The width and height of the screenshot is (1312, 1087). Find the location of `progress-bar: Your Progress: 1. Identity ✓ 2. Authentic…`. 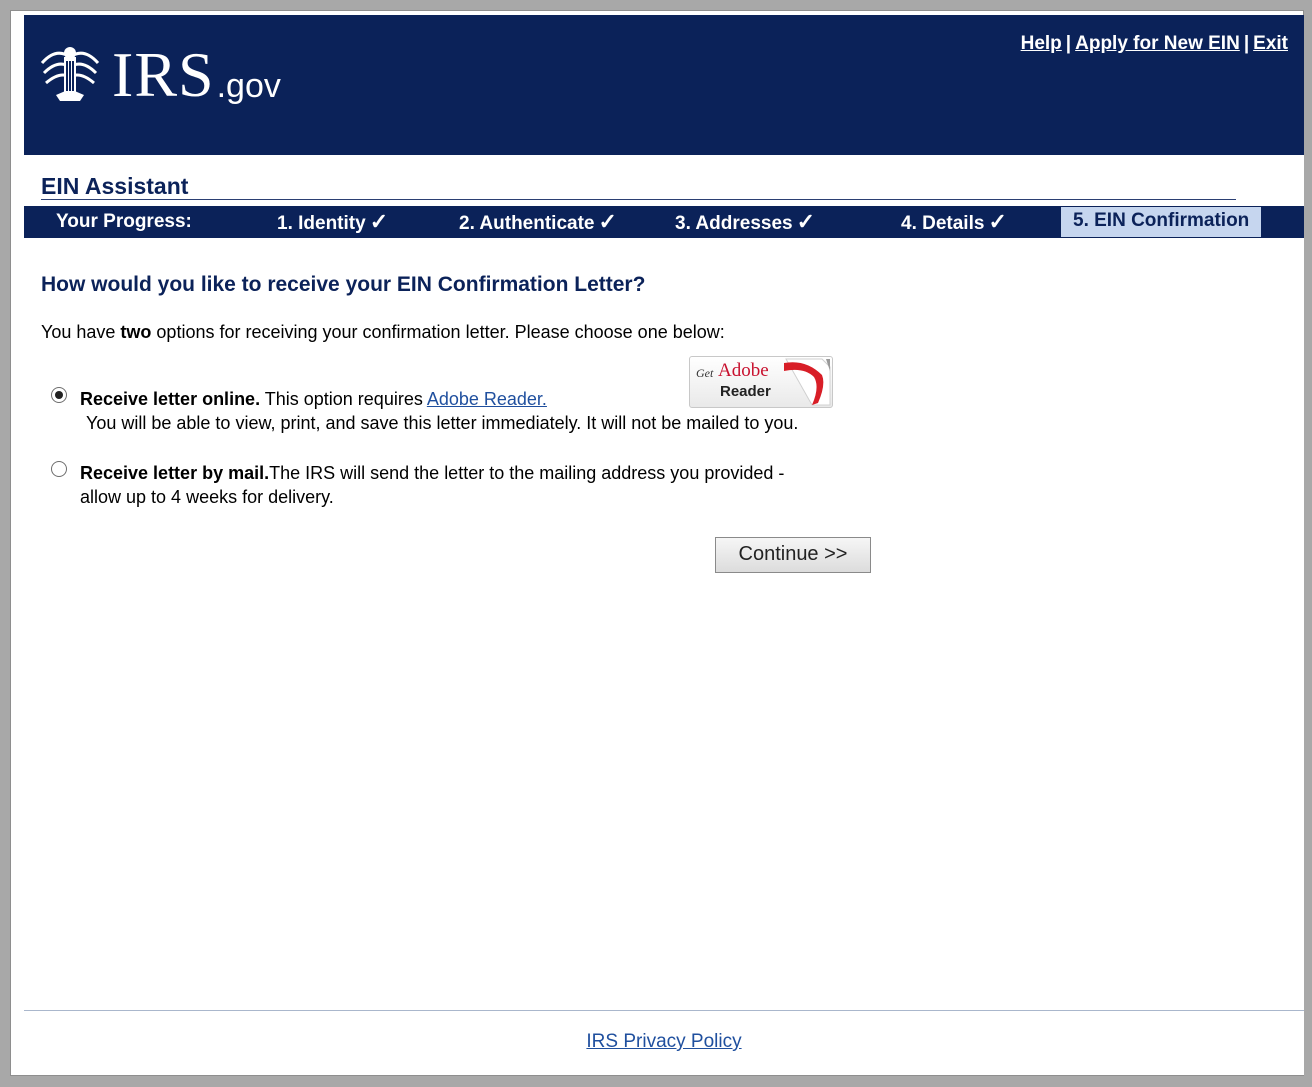

progress-bar: Your Progress: 1. Identity ✓ 2. Authentic… is located at coordinates (664, 222).